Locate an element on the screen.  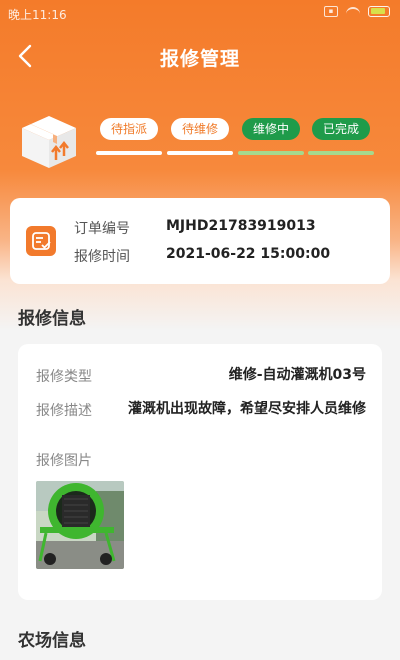
repair-type-label: 报修类型 is located at coordinates (64, 377).